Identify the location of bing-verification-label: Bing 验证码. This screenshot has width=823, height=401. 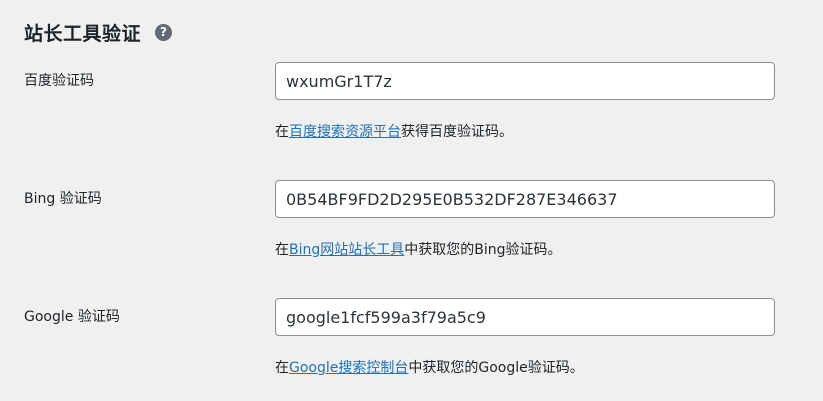
(63, 199).